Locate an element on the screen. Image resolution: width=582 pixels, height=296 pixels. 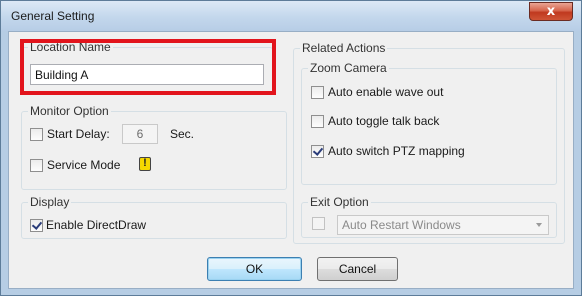
display-group: Display Enable DirectDraw is located at coordinates (154, 217).